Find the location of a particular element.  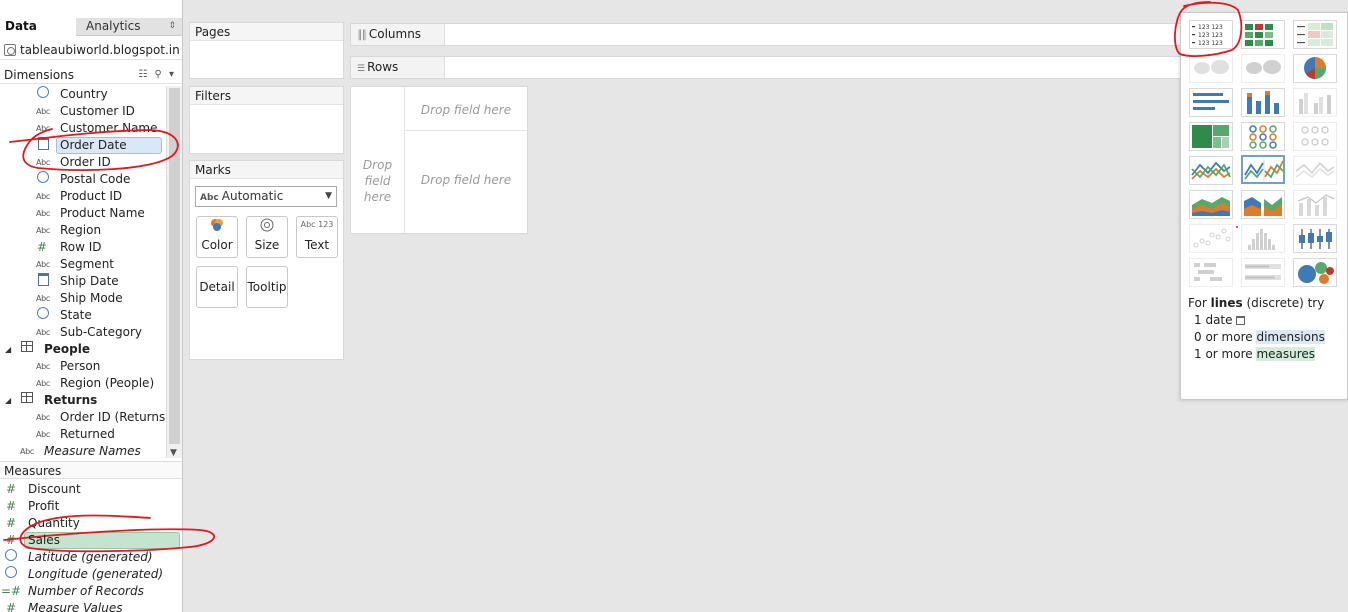

list-item-sales: # Sales is located at coordinates (91, 540).